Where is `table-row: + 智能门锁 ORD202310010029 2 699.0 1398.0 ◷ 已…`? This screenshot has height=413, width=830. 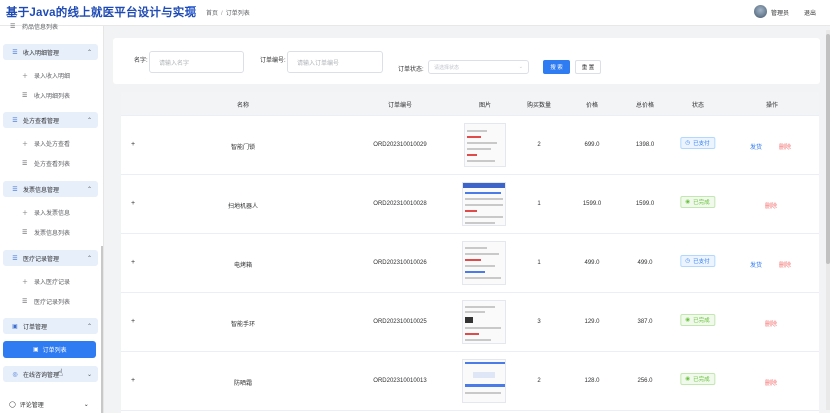
table-row: + 智能门锁 ORD202310010029 2 699.0 1398.0 ◷ 已… is located at coordinates (470, 145).